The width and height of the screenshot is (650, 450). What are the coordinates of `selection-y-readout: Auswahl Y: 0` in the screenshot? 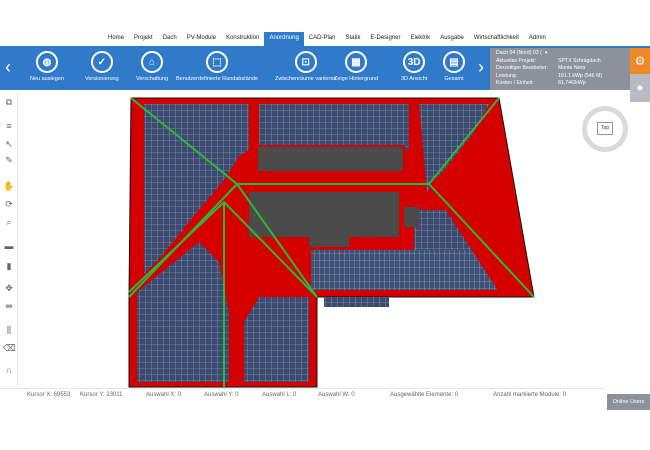 It's located at (221, 395).